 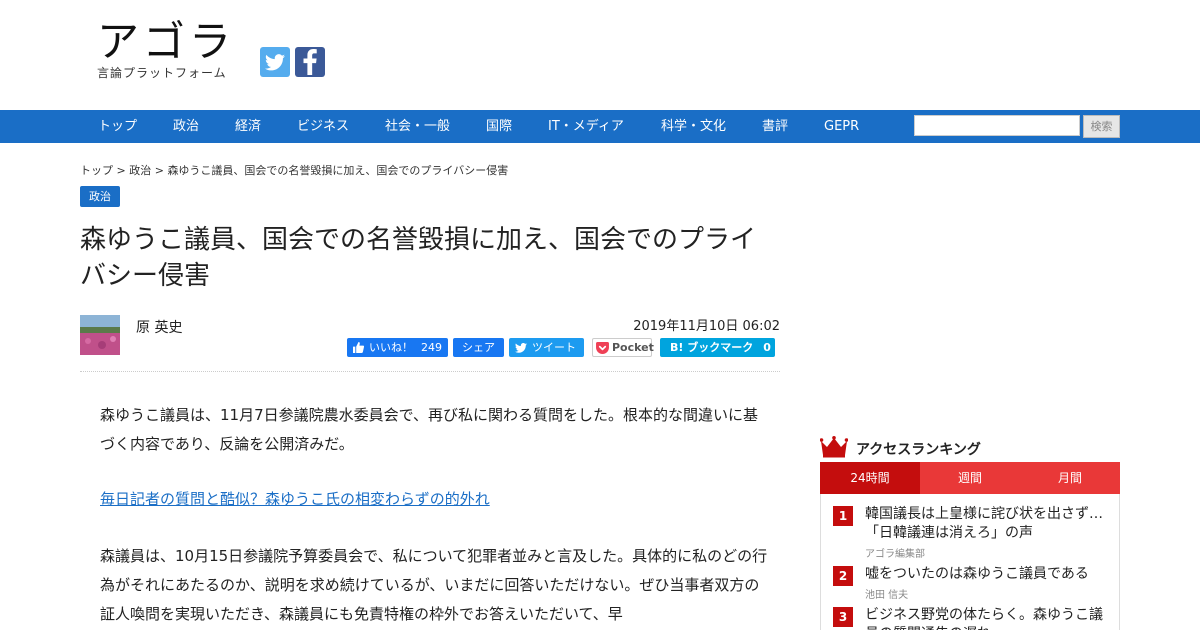 I want to click on ranking-tabs: 24時間 週間 月間, so click(x=970, y=478).